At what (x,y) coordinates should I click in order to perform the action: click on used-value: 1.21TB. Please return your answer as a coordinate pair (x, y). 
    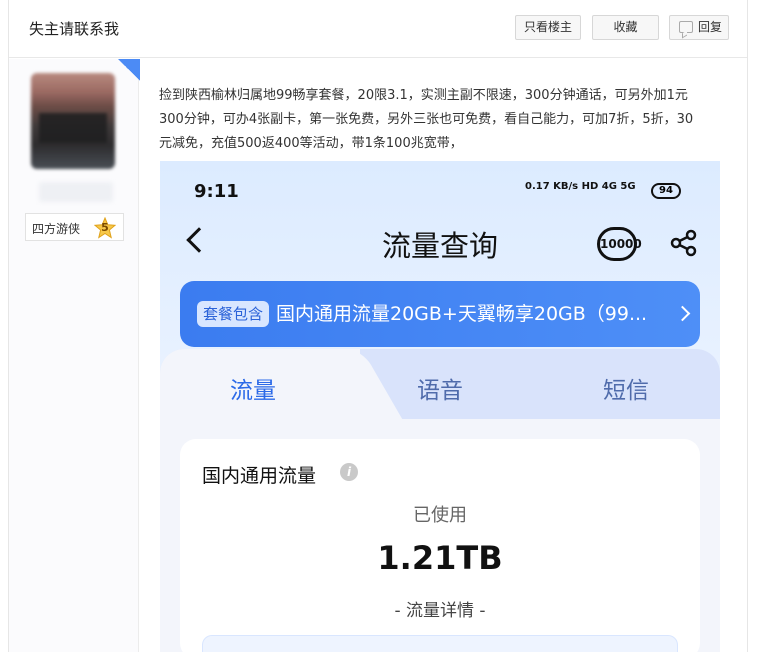
    Looking at the image, I should click on (440, 558).